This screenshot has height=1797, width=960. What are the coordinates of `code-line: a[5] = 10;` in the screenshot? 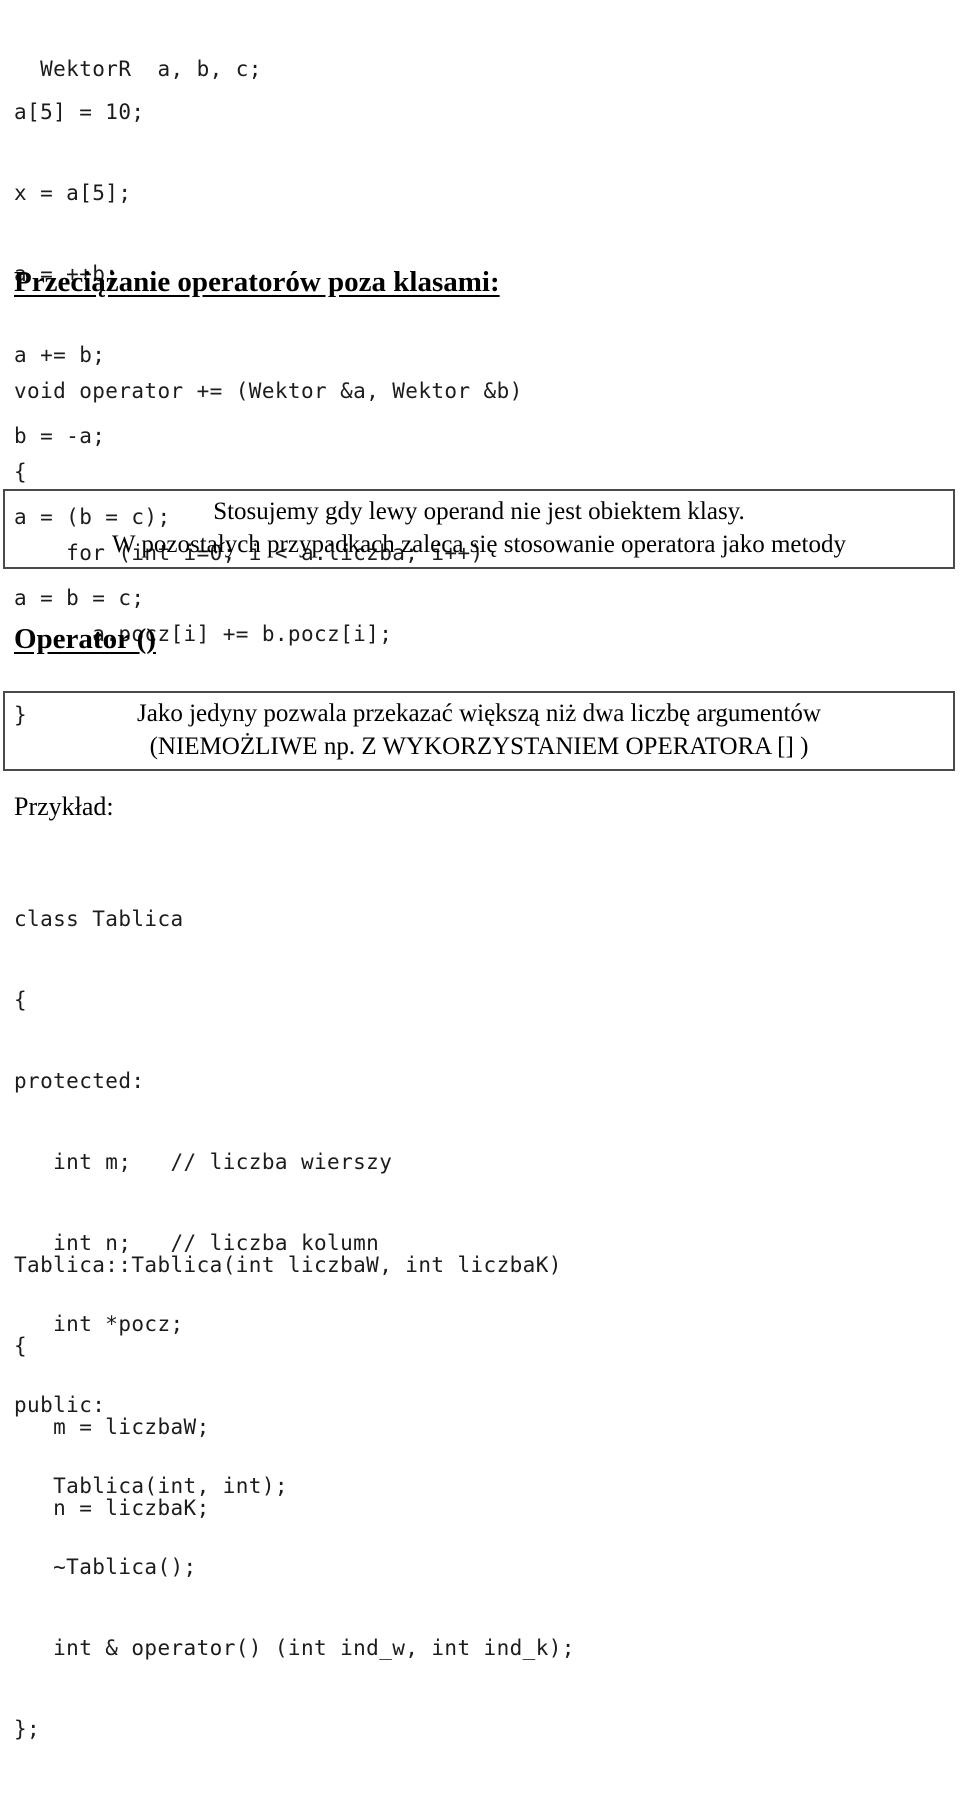 It's located at (79, 112).